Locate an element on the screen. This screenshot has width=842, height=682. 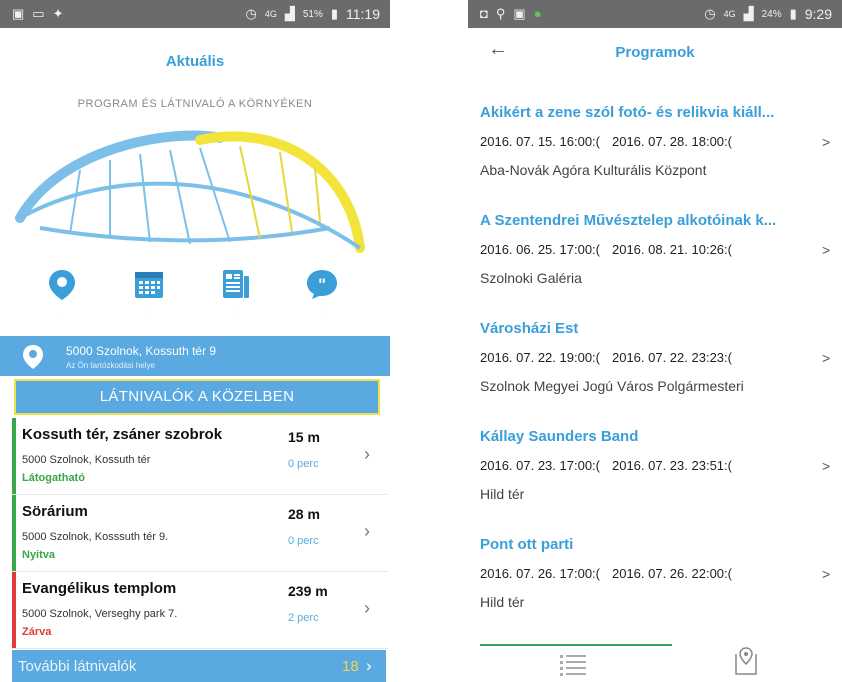
sight-name: Evangélikus templom is located at coordinates (99, 588).